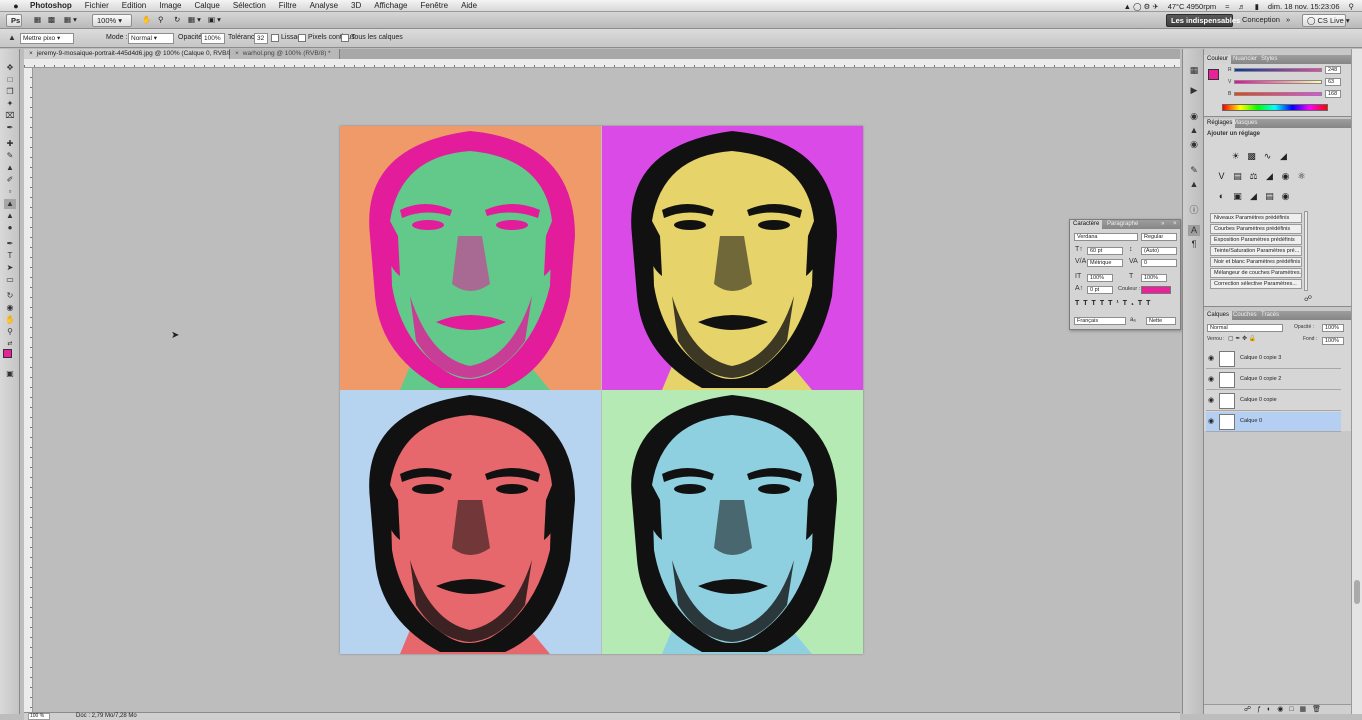 The width and height of the screenshot is (1362, 720). I want to click on font-family-select: Verdana, so click(1106, 237).